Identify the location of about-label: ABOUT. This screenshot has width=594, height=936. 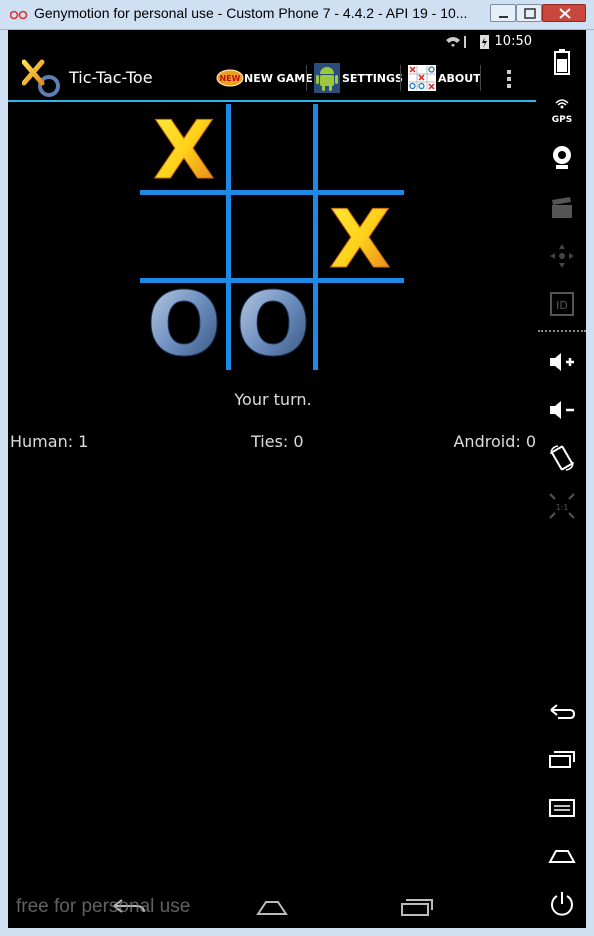
(459, 78).